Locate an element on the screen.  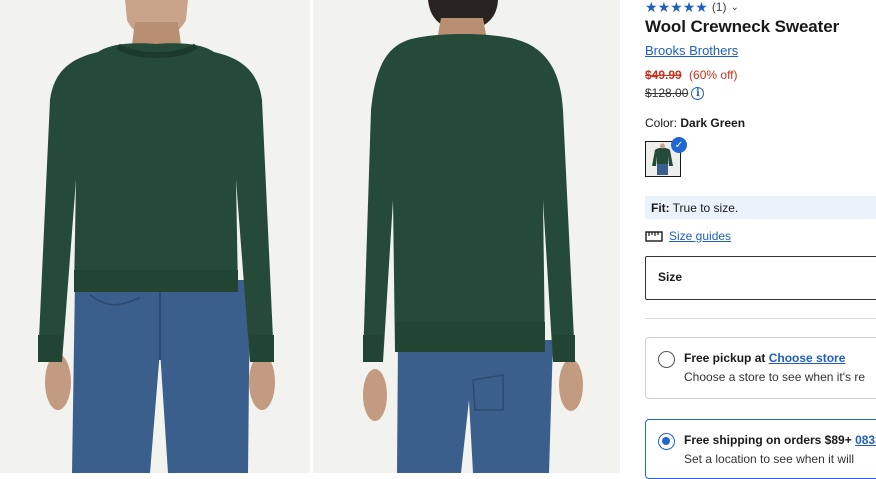
zip-link: 0833 is located at coordinates (865, 440).